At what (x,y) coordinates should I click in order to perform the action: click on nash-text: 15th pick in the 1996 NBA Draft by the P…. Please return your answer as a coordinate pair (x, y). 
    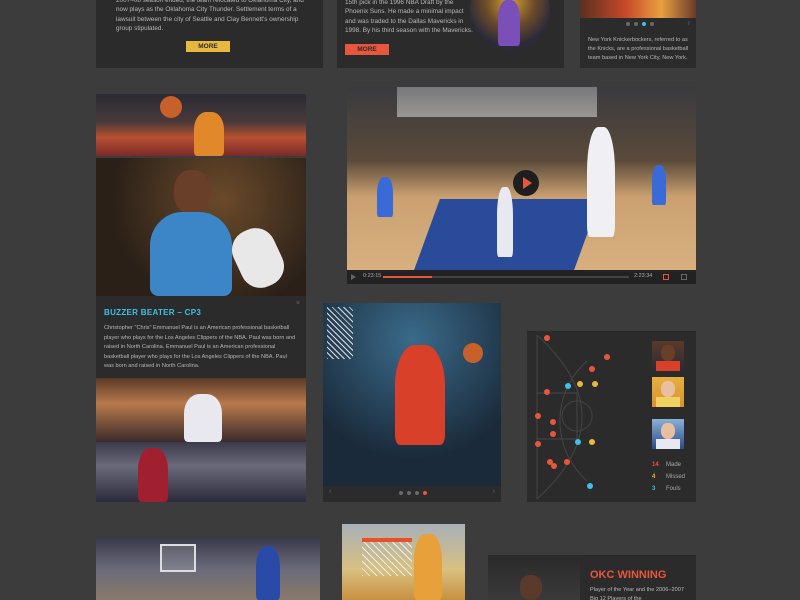
    Looking at the image, I should click on (409, 17).